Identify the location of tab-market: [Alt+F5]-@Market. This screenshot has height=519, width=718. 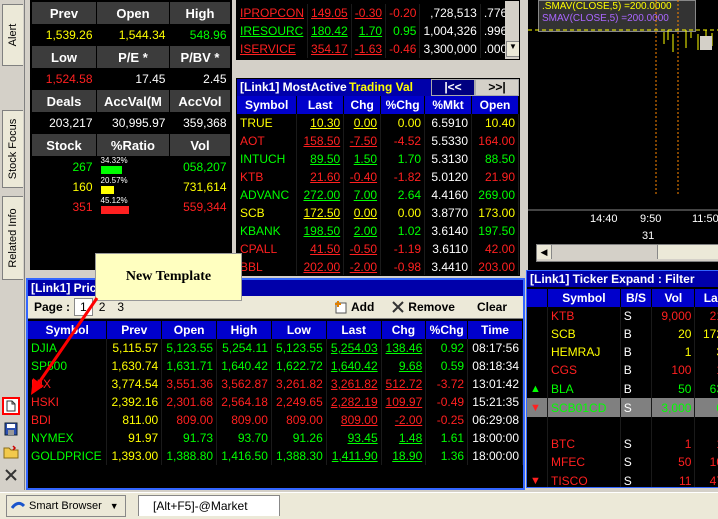
(209, 505).